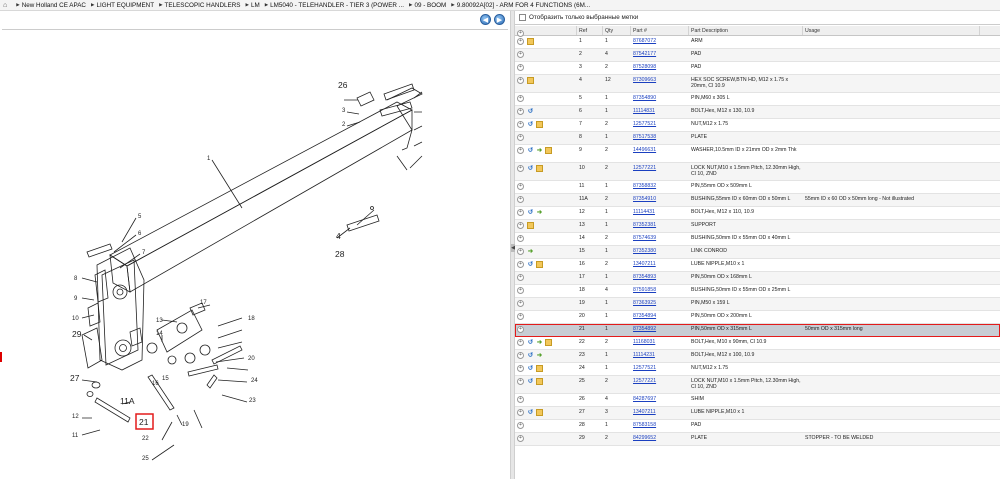  I want to click on callout-12: 12, so click(75, 417).